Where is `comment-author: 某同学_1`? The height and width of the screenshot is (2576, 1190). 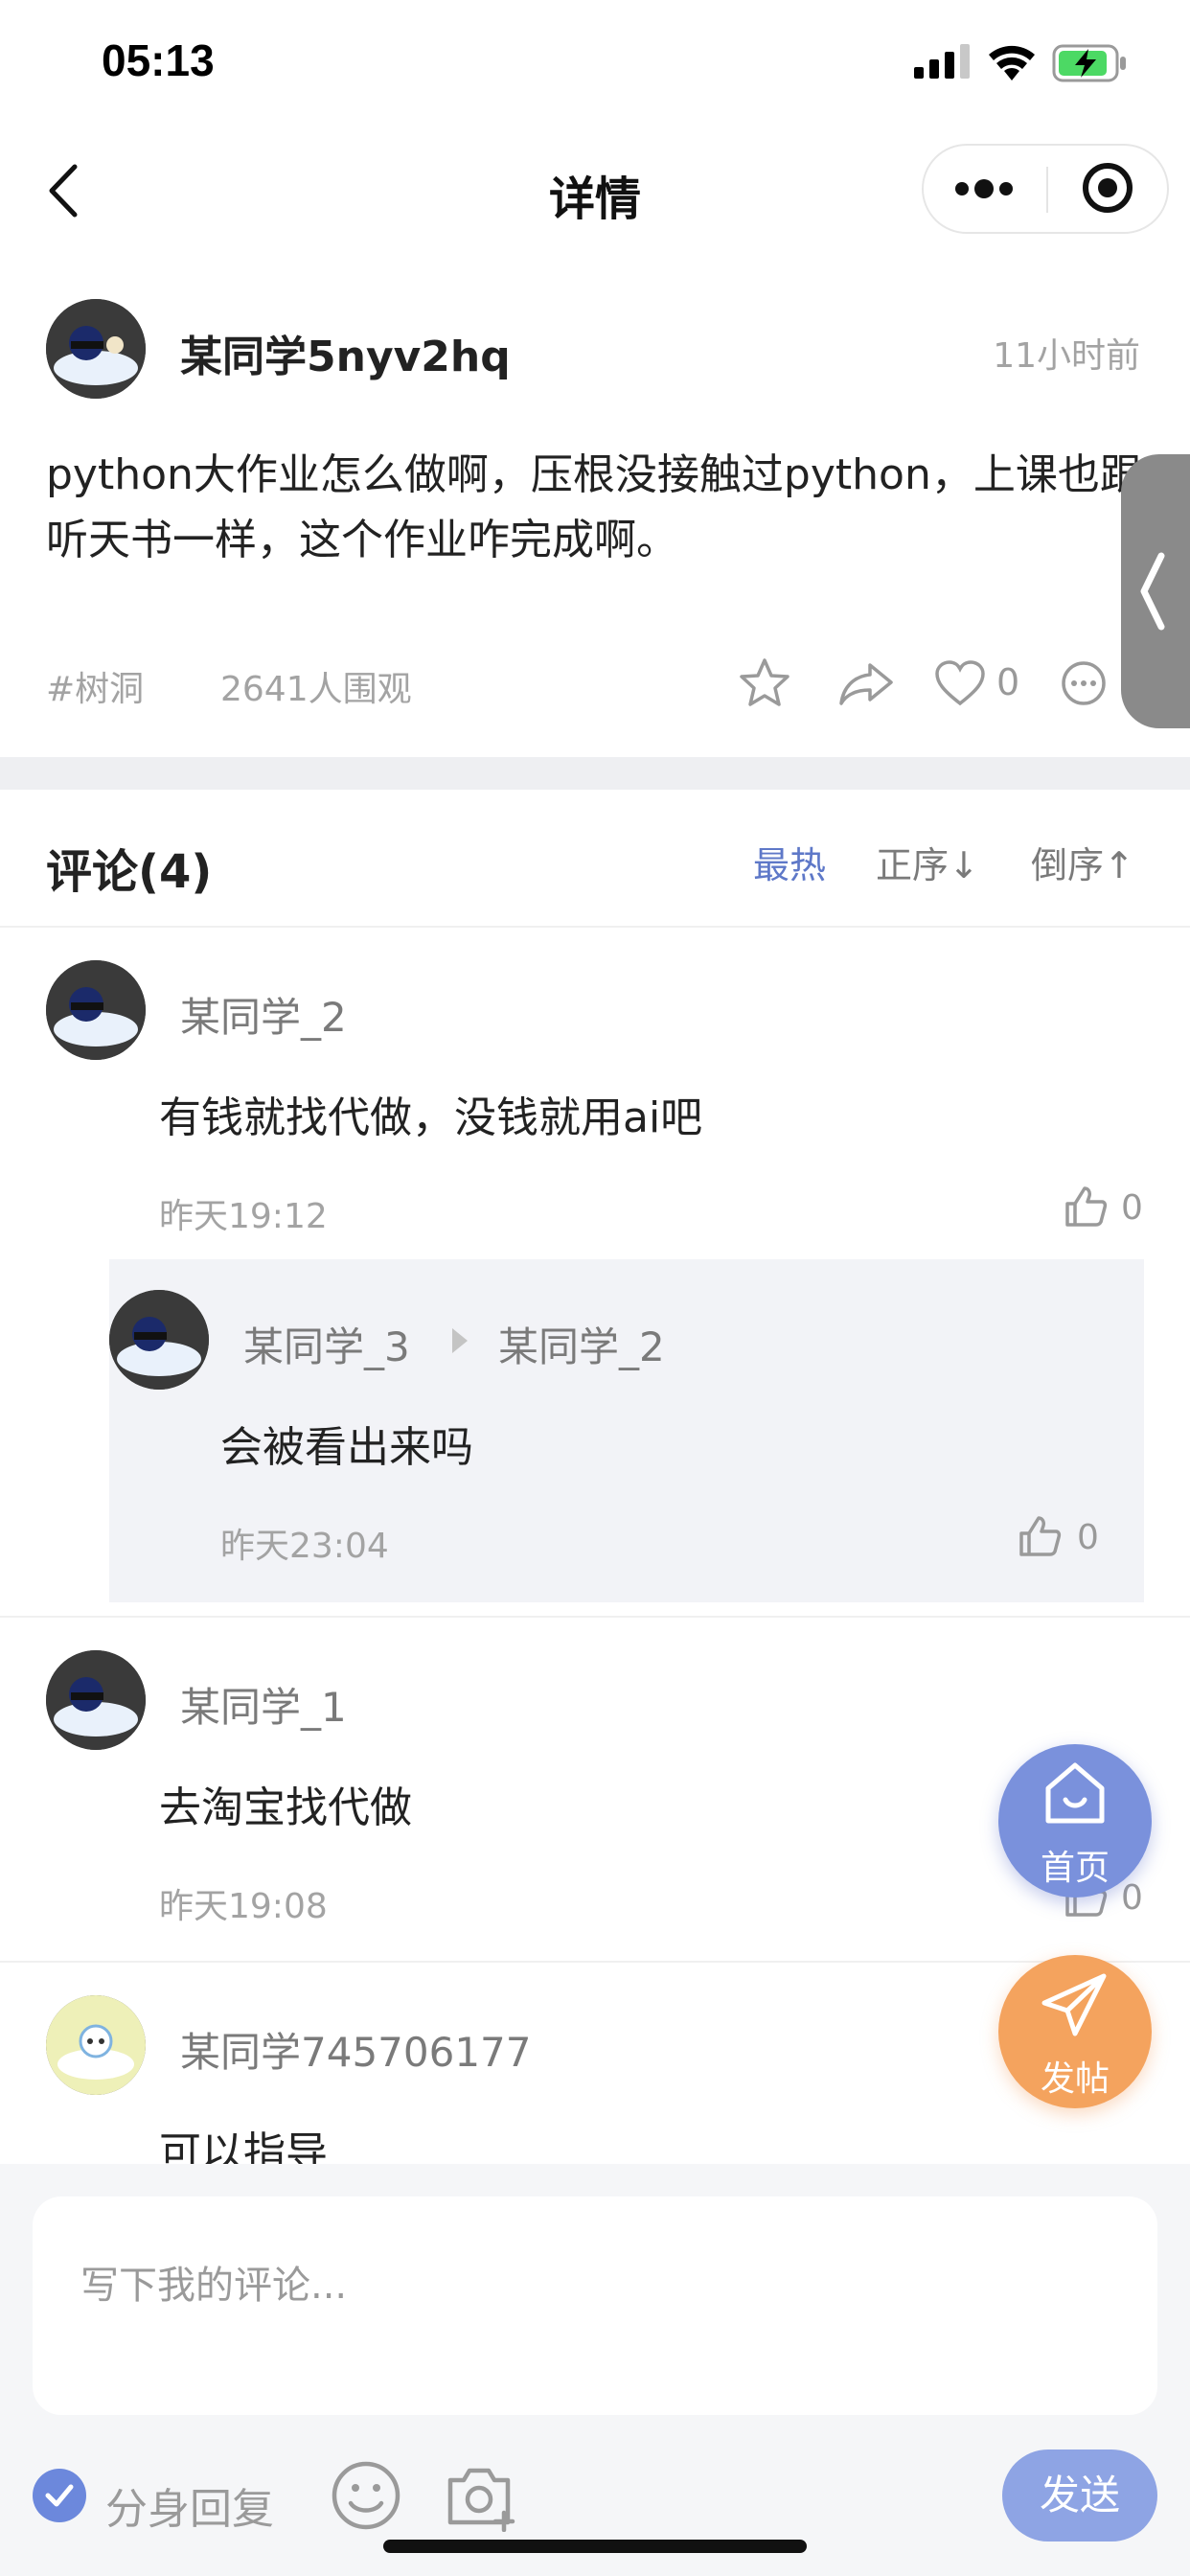 comment-author: 某同学_1 is located at coordinates (264, 1704).